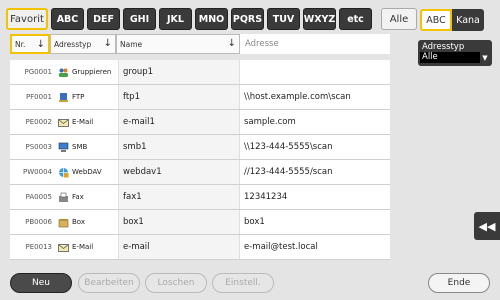  I want to click on row-type-label: SMB, so click(80, 147).